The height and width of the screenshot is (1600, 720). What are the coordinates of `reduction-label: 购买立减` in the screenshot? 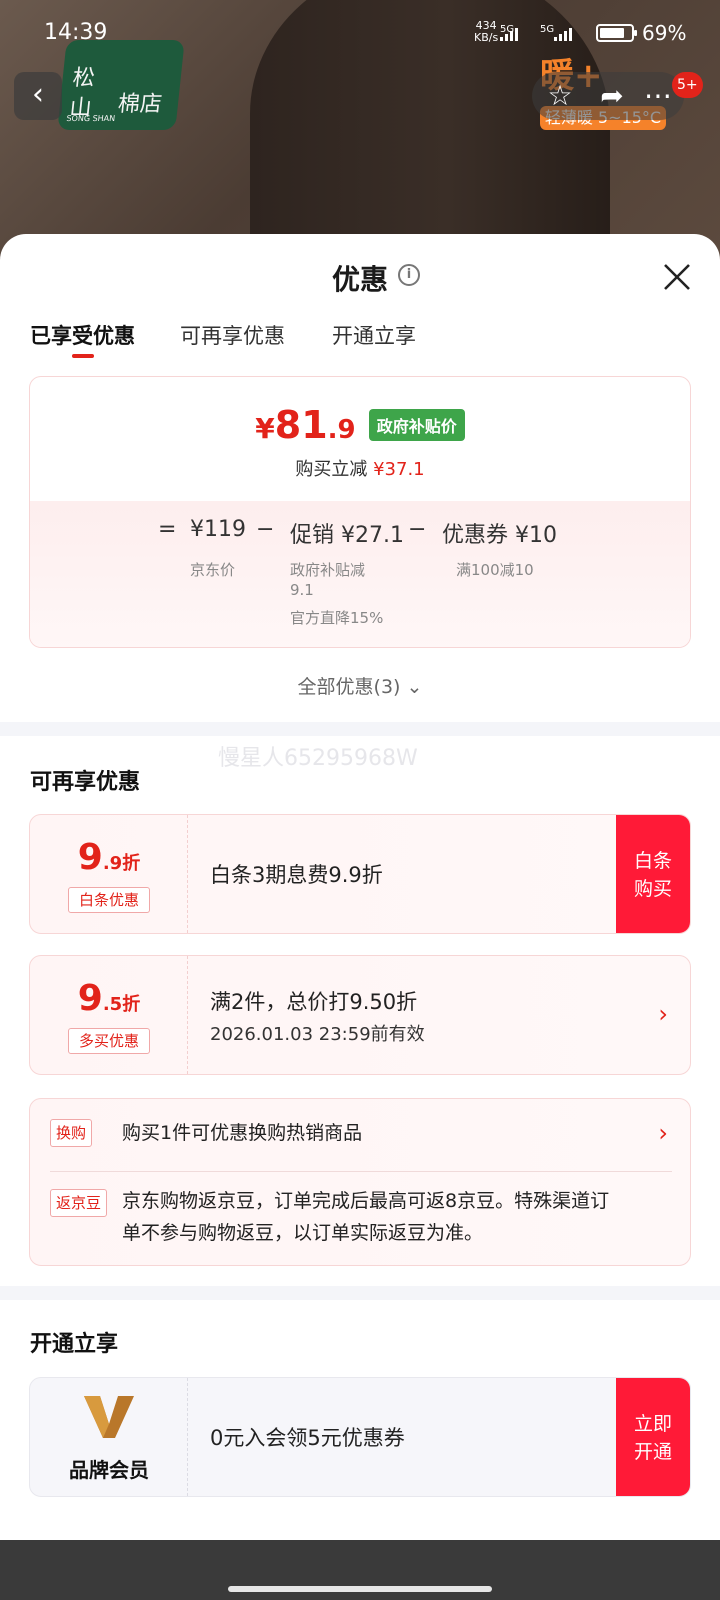 It's located at (331, 469).